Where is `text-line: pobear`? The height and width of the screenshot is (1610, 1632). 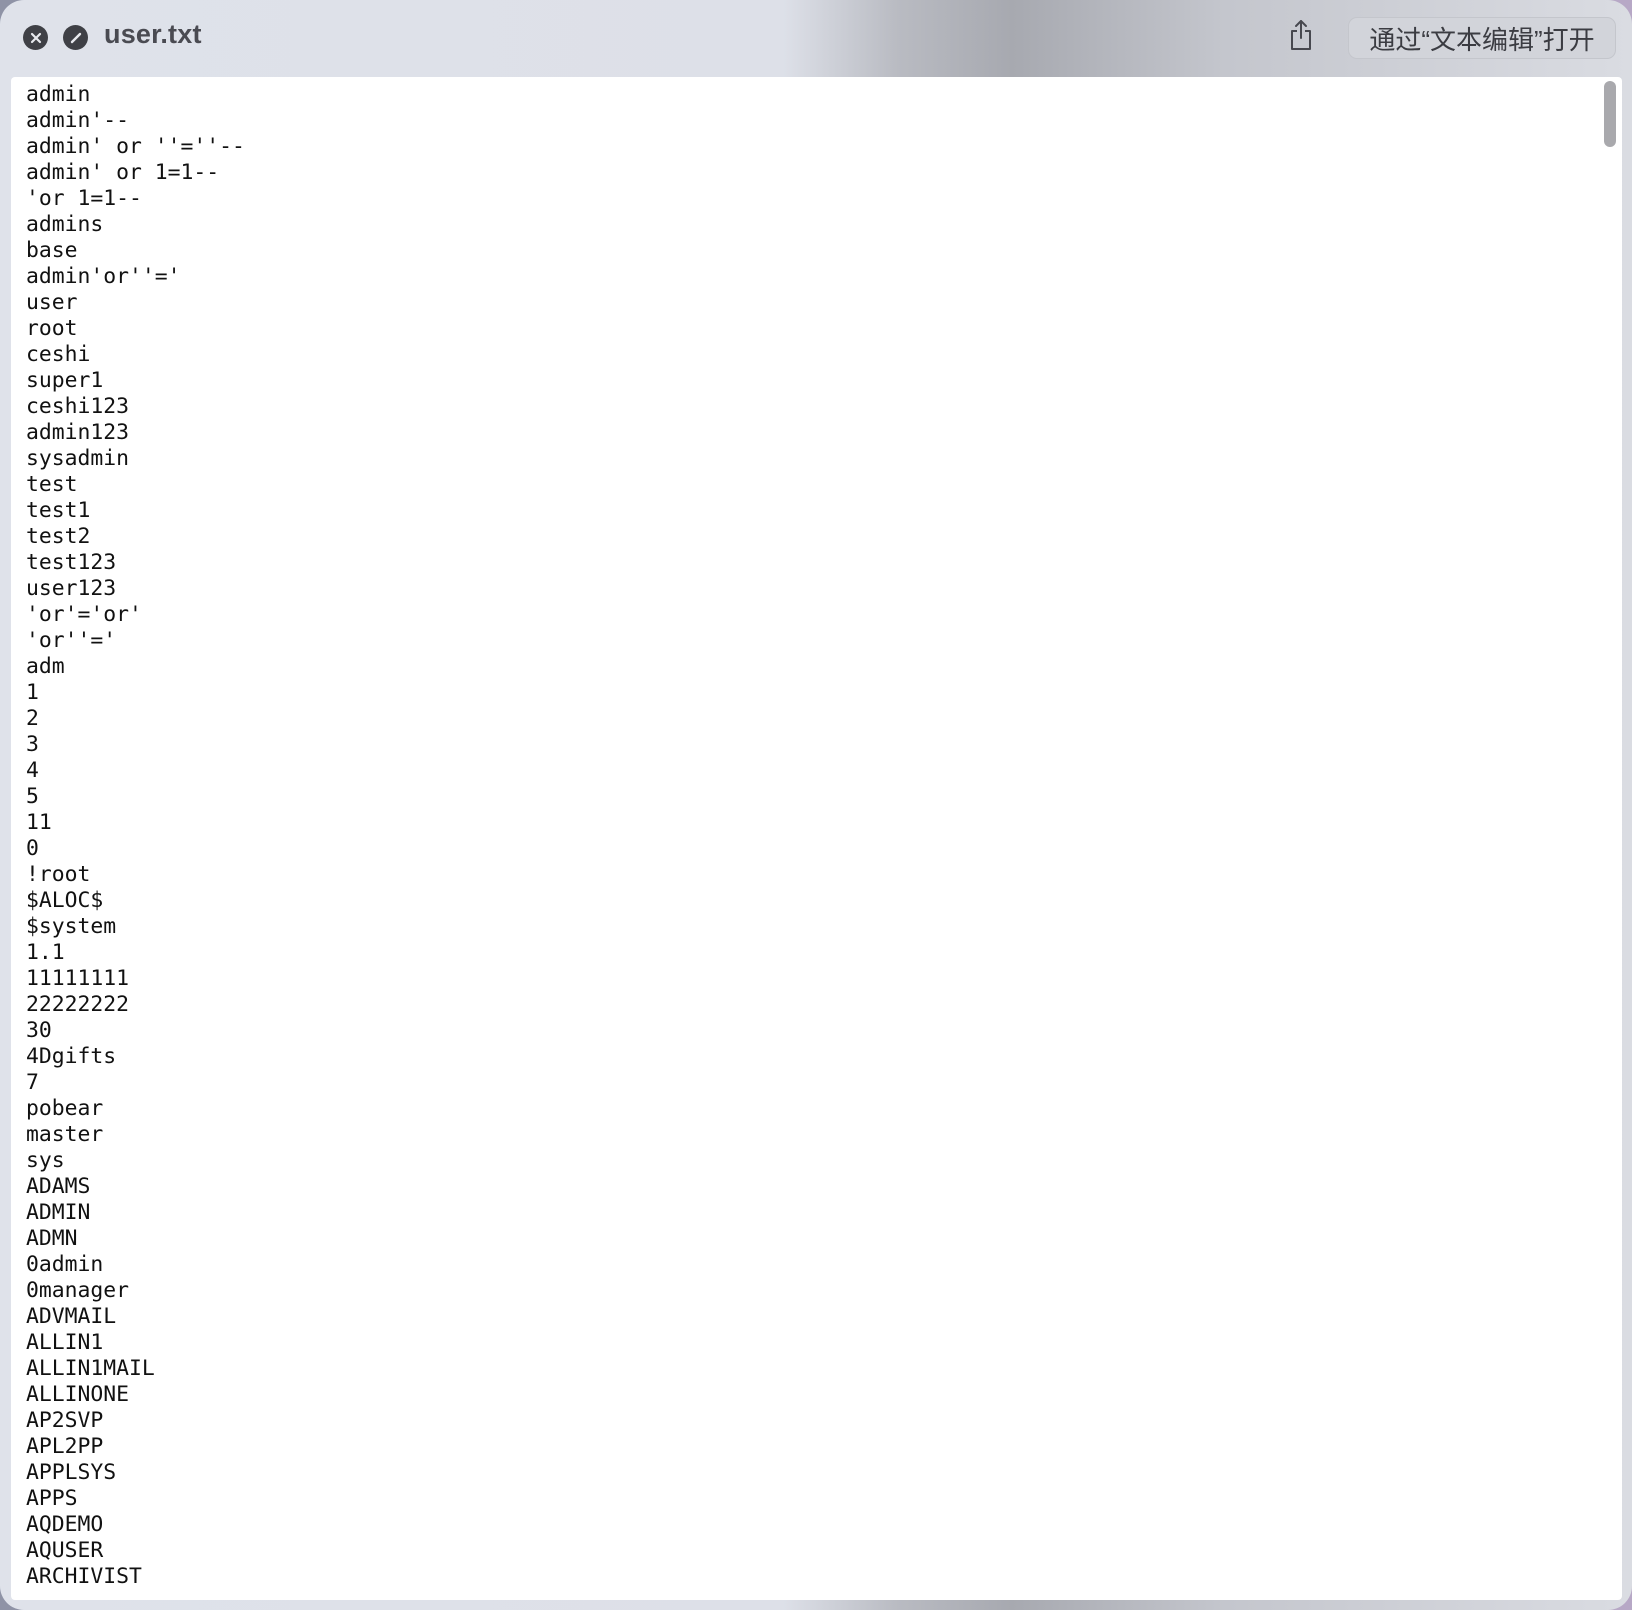
text-line: pobear is located at coordinates (65, 1108).